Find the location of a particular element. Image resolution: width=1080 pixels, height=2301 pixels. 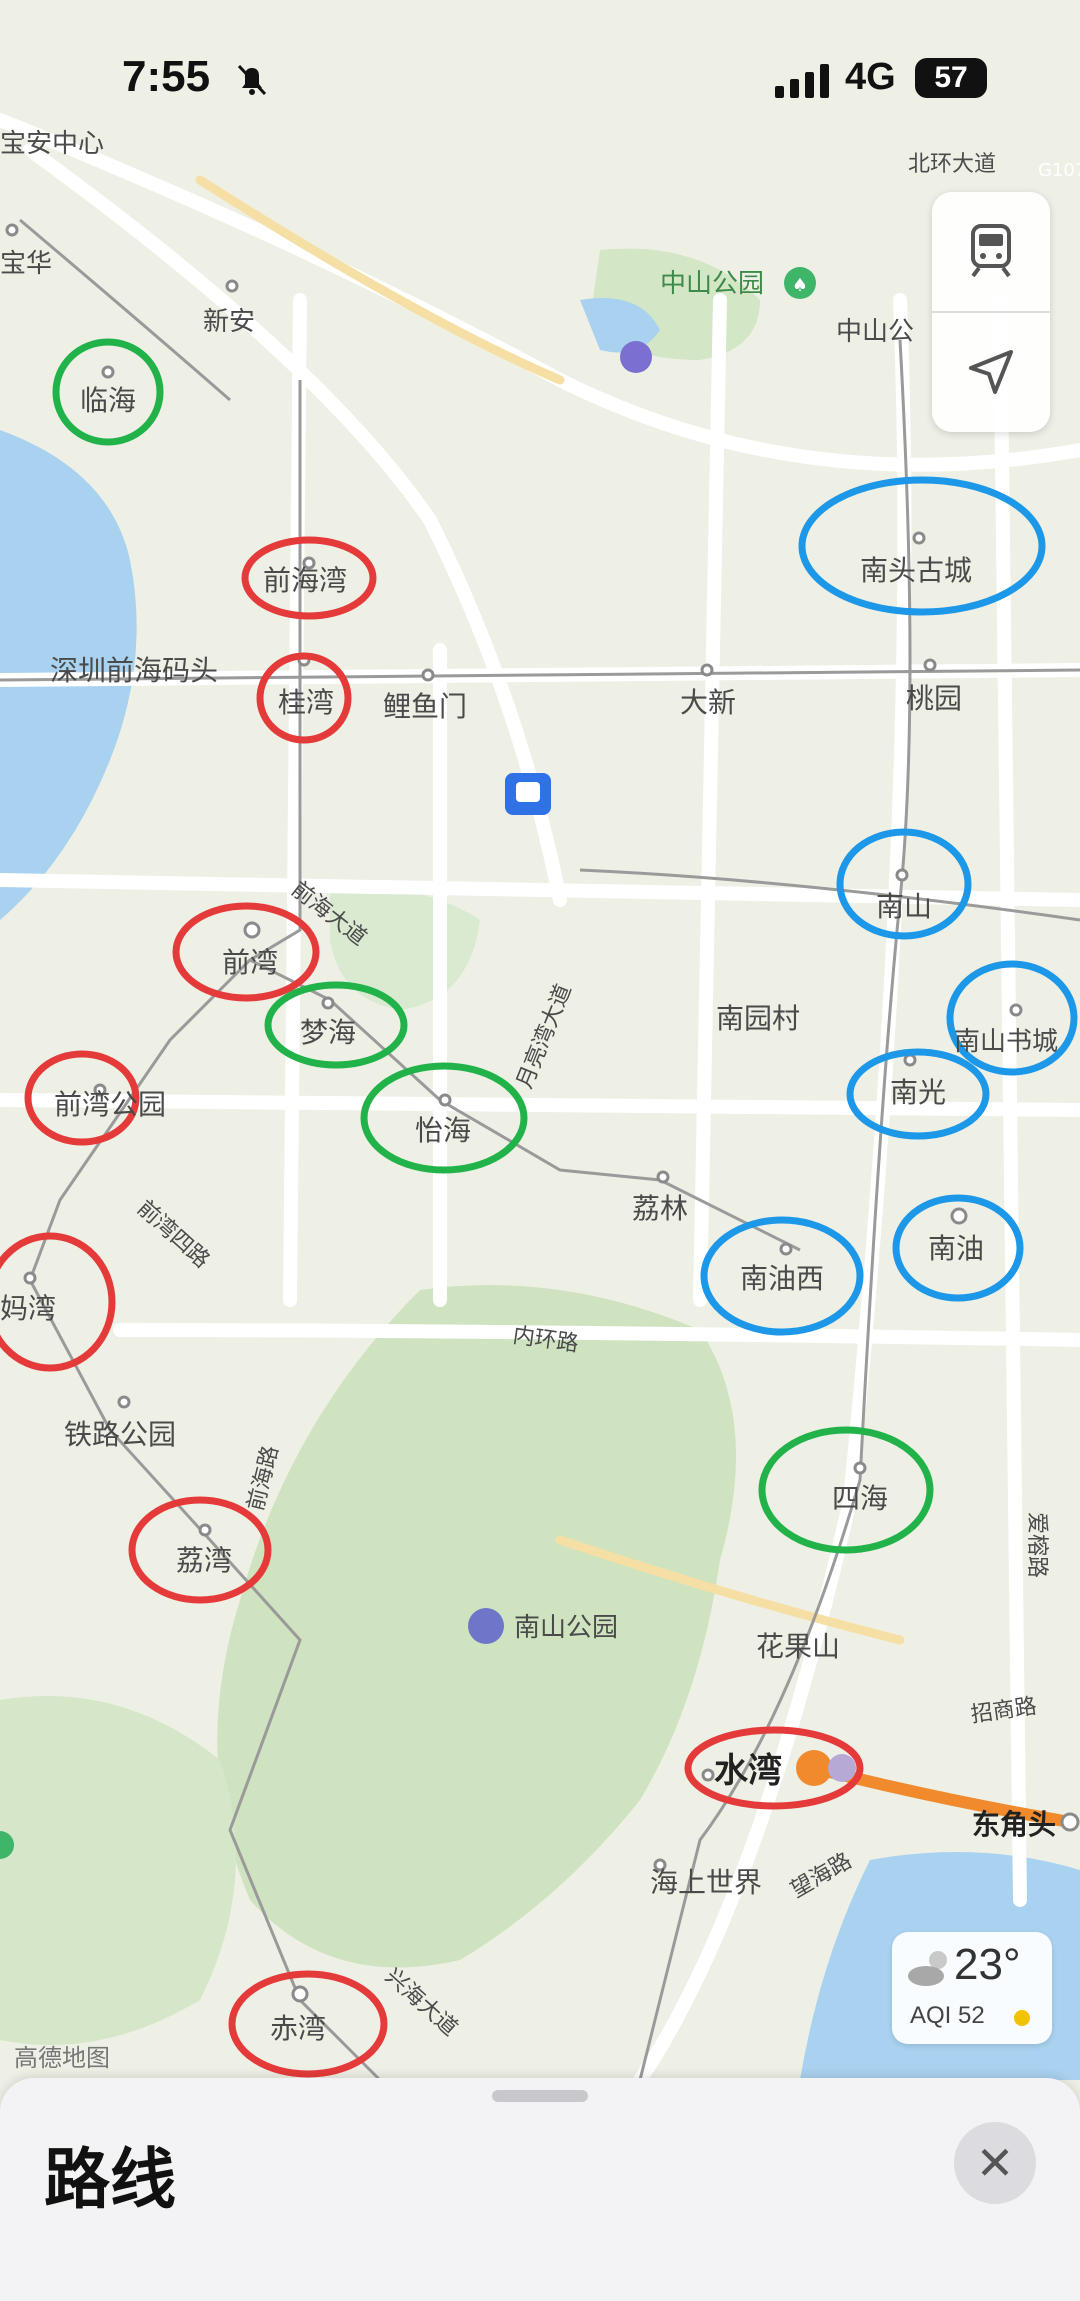

train-icon is located at coordinates (991, 251).